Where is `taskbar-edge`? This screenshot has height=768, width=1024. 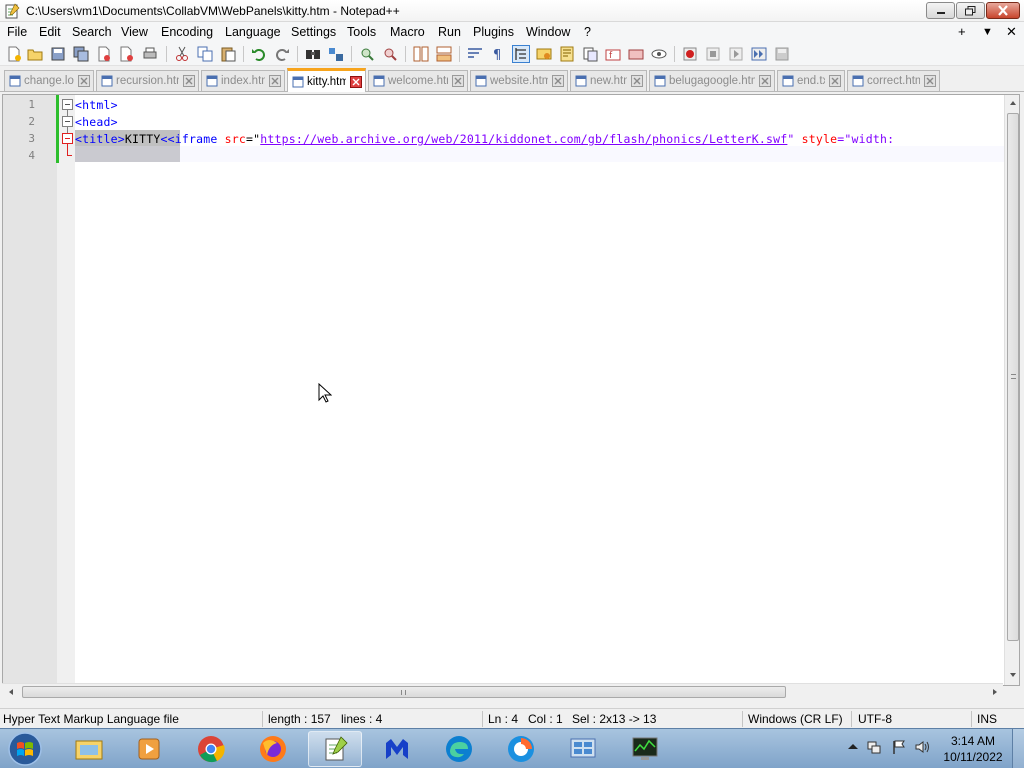 taskbar-edge is located at coordinates (459, 749).